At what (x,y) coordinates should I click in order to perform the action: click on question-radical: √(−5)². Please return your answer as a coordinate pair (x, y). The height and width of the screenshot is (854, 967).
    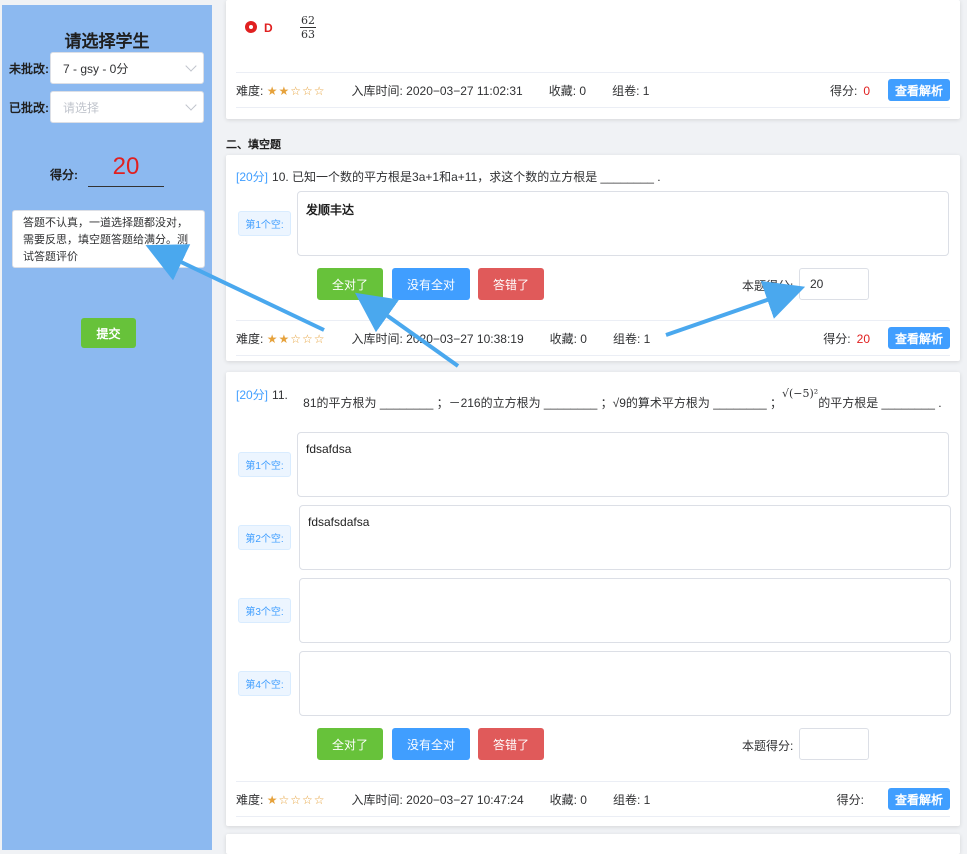
    Looking at the image, I should click on (800, 393).